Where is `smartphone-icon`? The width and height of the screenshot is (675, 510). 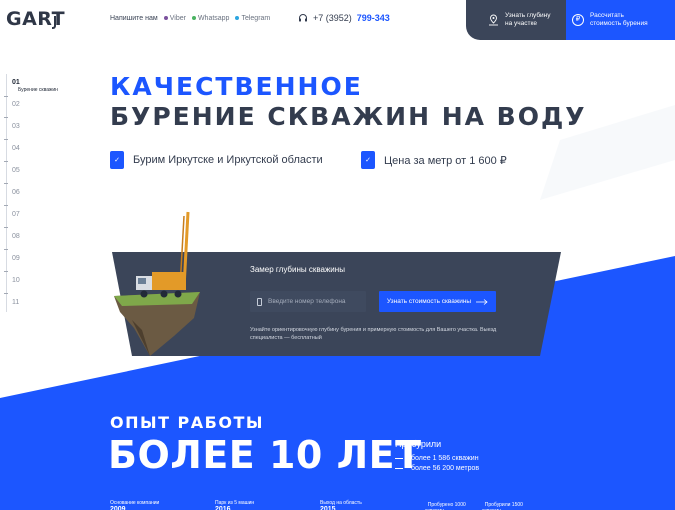 smartphone-icon is located at coordinates (259, 301).